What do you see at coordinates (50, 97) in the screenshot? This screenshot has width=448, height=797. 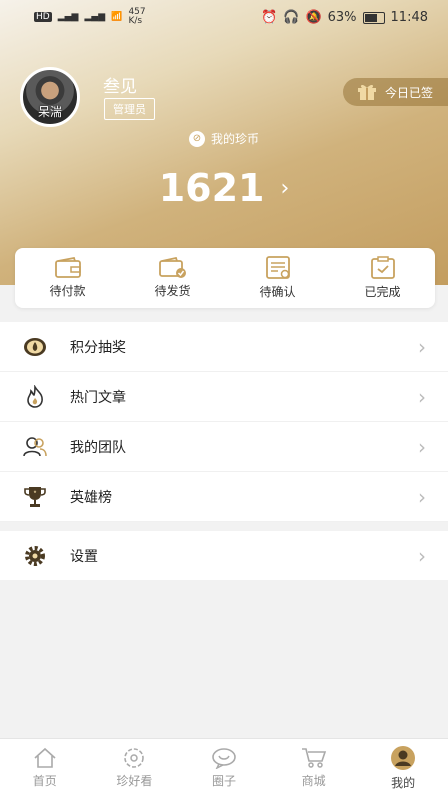 I see `avatar: 呆湍` at bounding box center [50, 97].